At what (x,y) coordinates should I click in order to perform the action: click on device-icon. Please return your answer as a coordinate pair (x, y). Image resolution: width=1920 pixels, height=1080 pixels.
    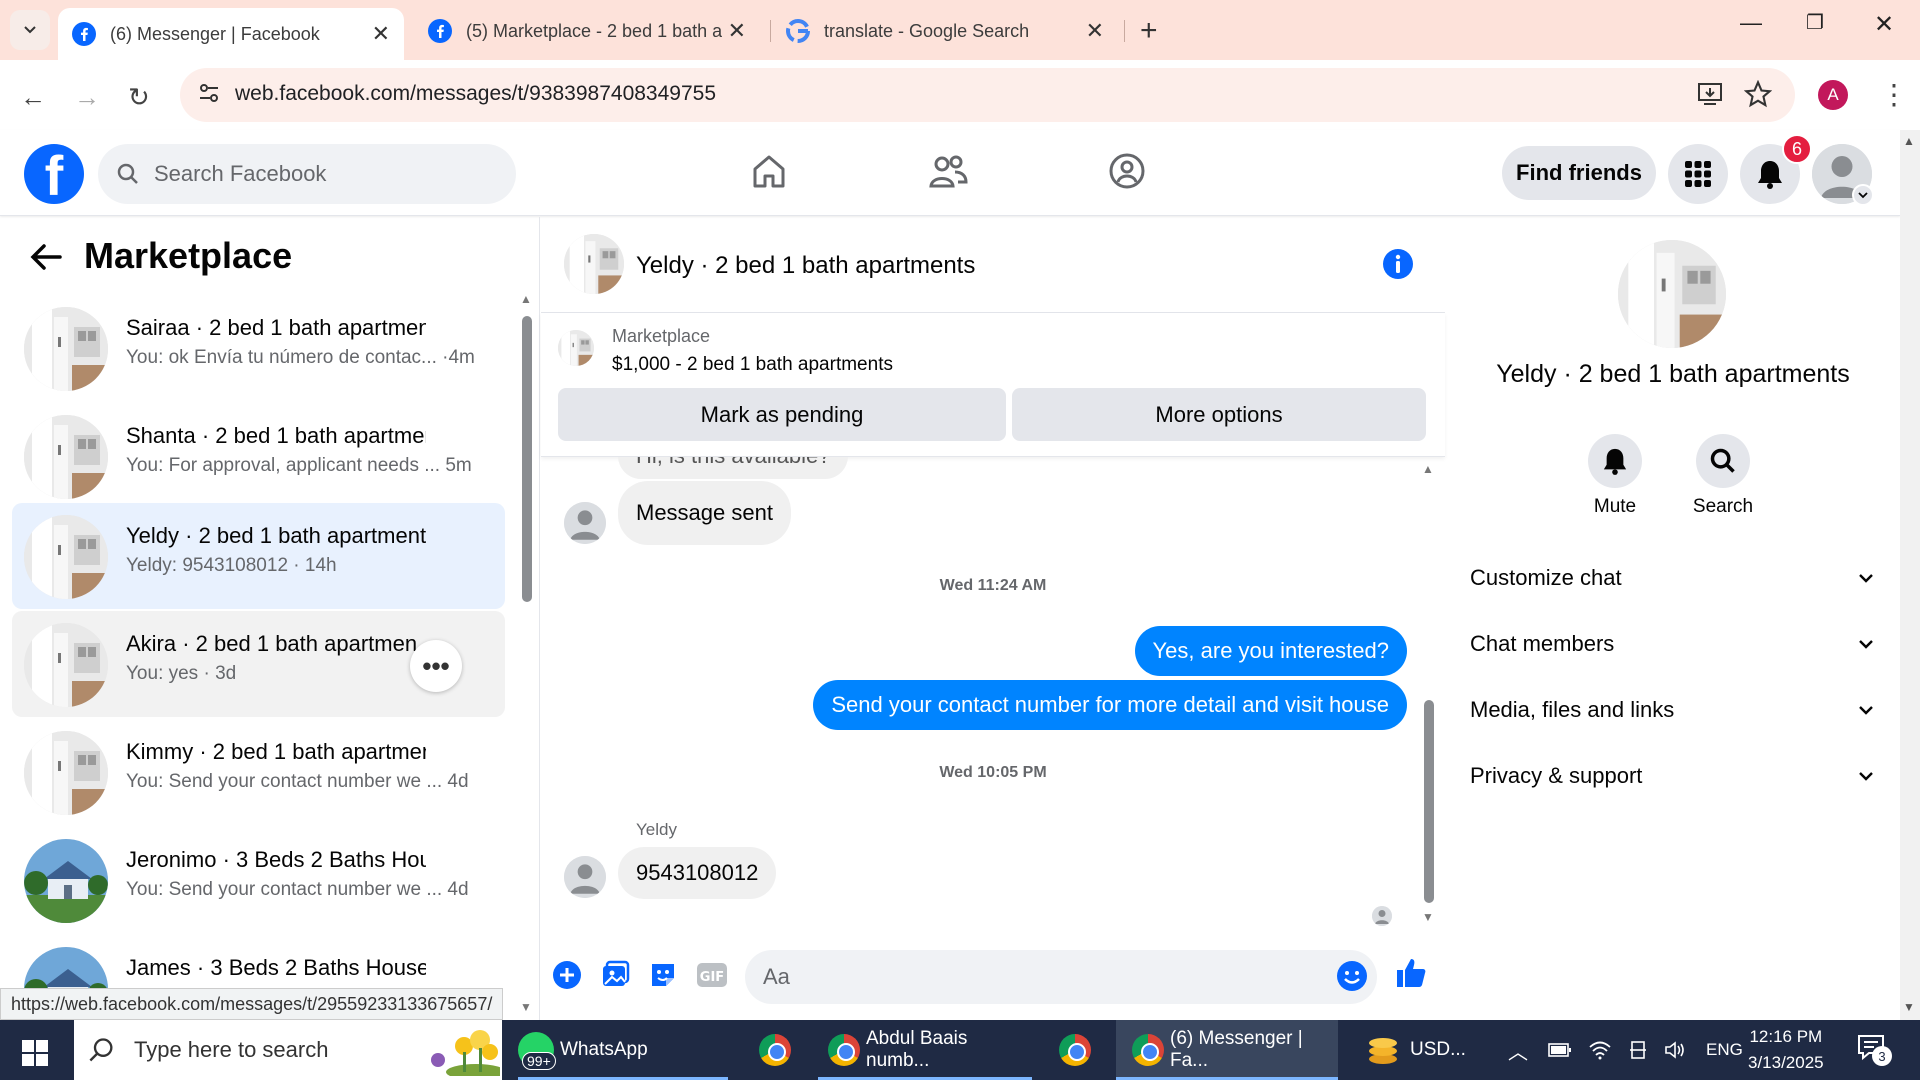
    Looking at the image, I should click on (1638, 1050).